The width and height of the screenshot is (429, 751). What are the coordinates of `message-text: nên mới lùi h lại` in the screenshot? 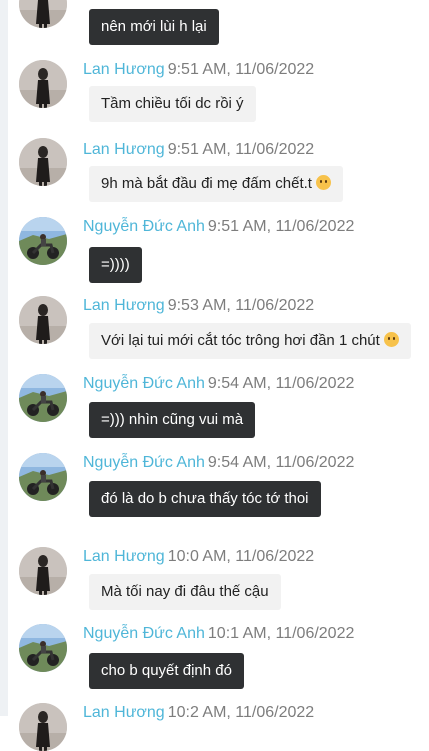 It's located at (154, 26).